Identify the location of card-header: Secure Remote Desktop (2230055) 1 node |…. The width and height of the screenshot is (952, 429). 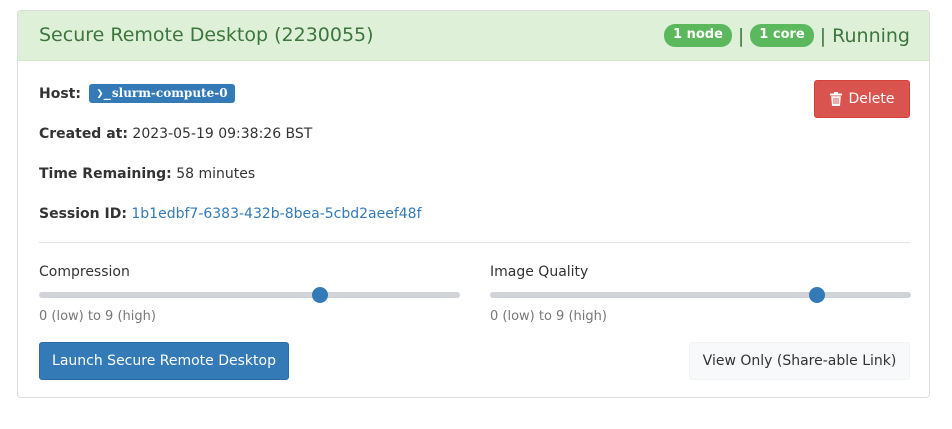
(473, 36).